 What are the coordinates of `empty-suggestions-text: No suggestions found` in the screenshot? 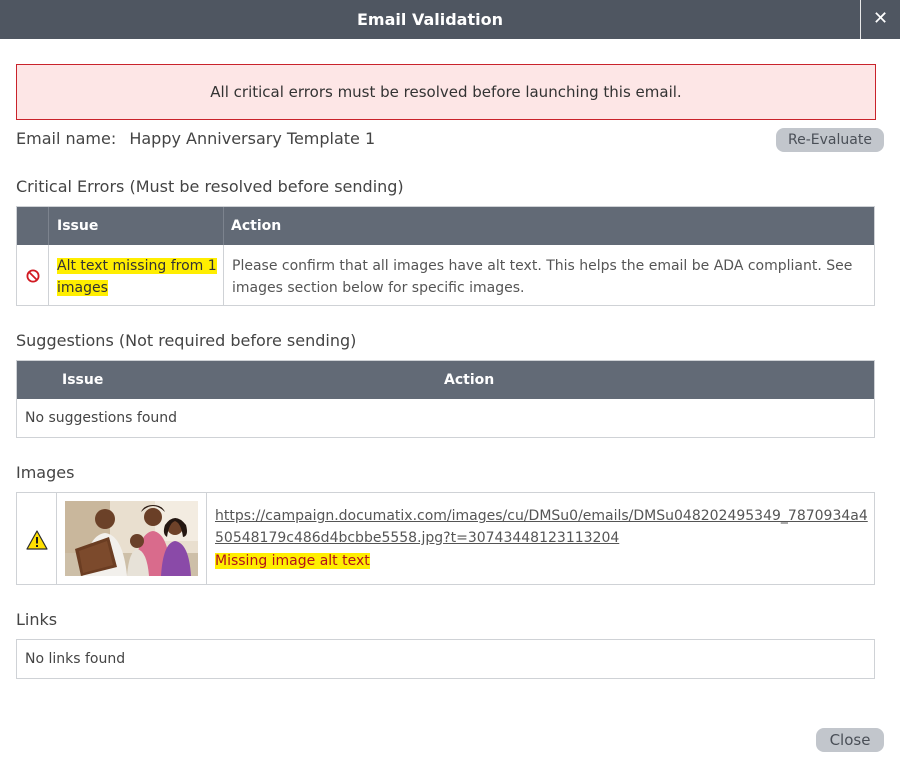 It's located at (101, 418).